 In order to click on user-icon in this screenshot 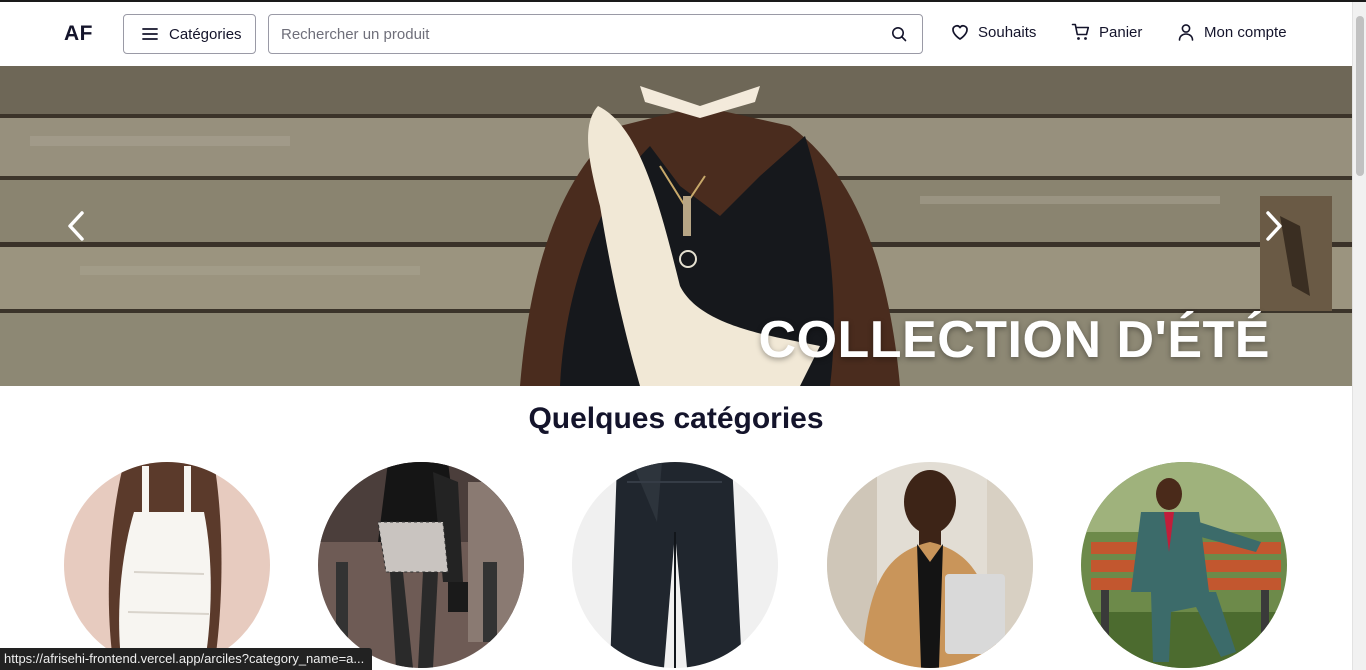, I will do `click(1186, 32)`.